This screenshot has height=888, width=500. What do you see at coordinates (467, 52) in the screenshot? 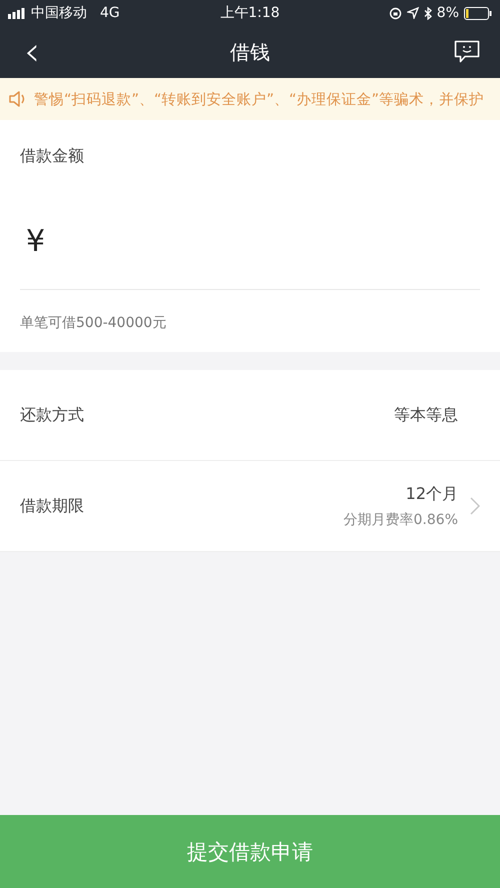
I see `chat-icon` at bounding box center [467, 52].